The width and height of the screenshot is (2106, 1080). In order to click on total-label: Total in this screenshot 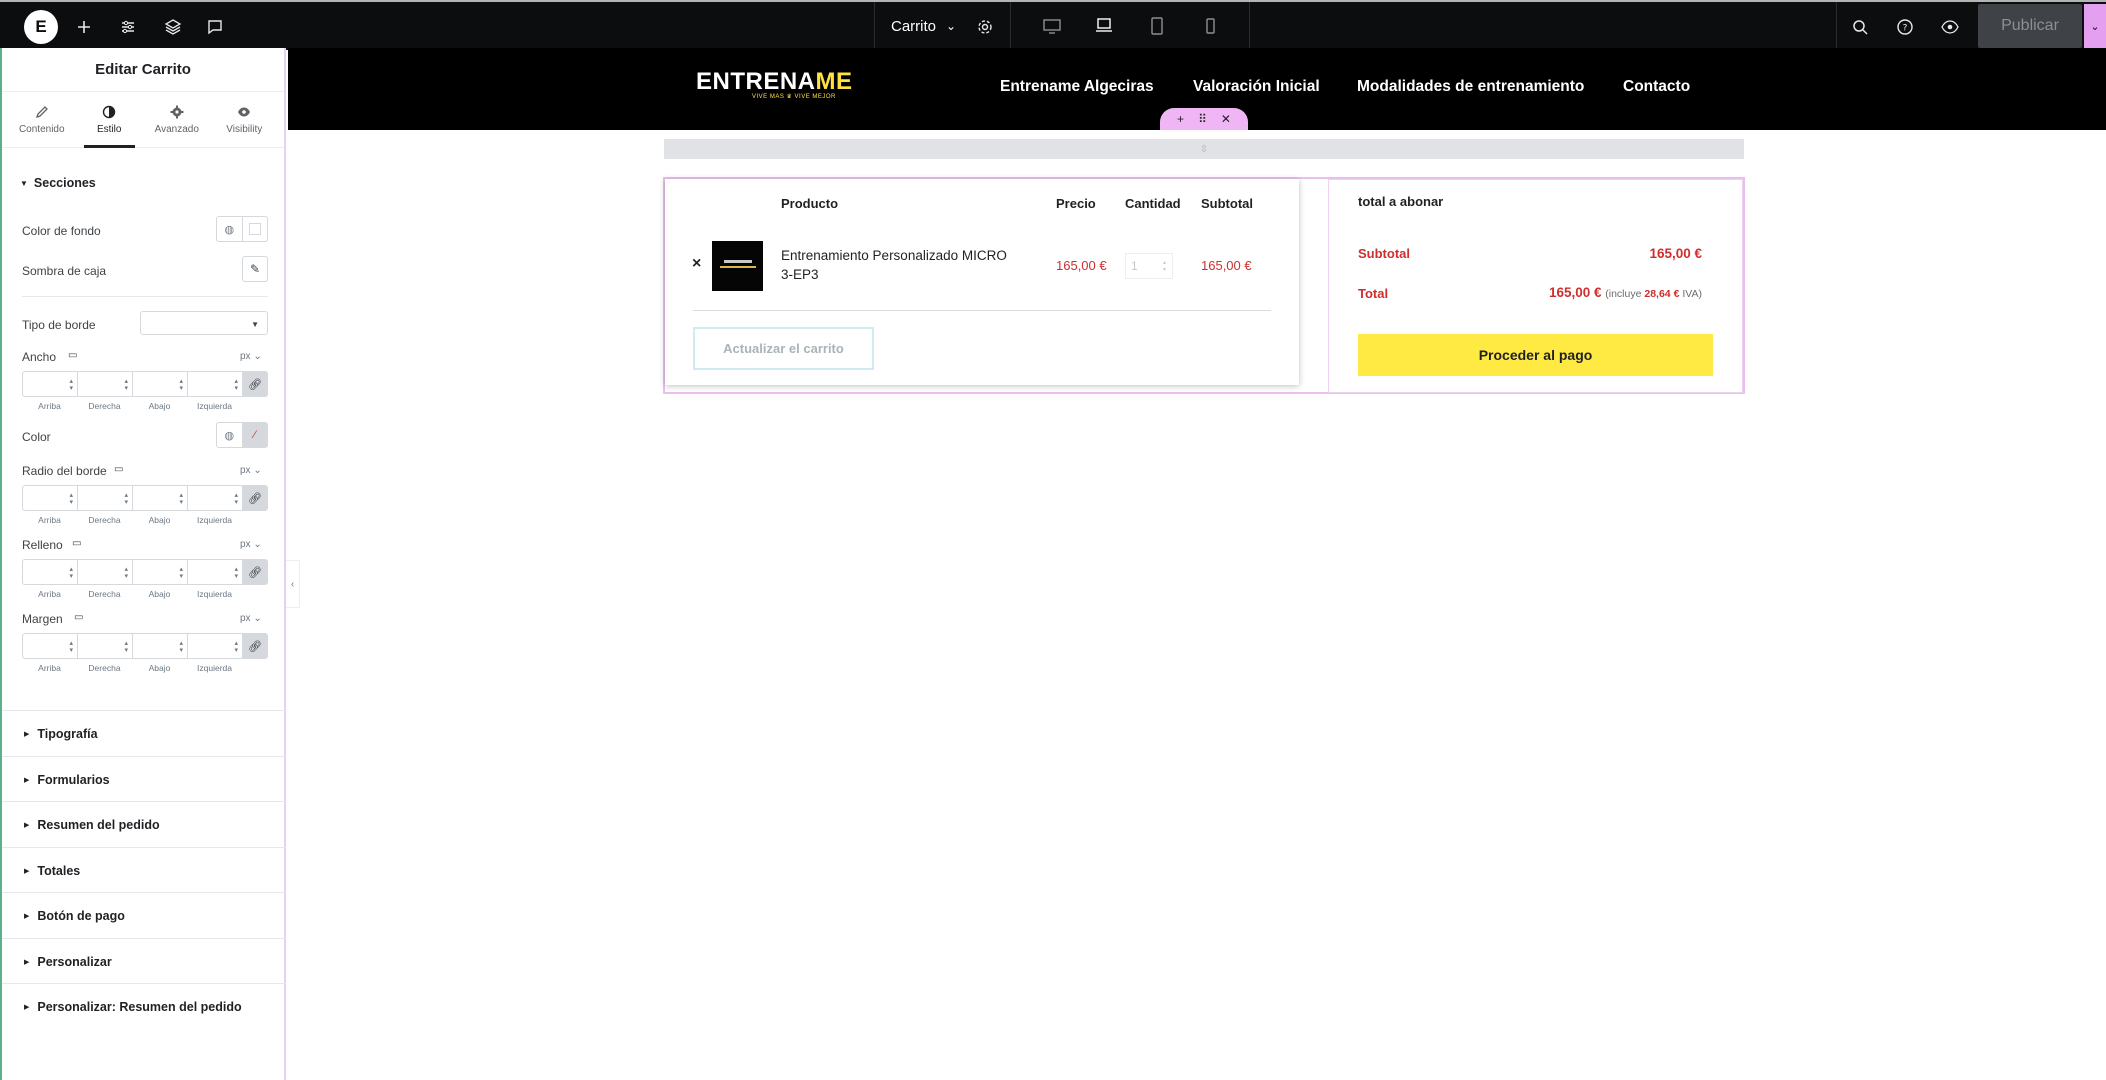, I will do `click(1373, 293)`.